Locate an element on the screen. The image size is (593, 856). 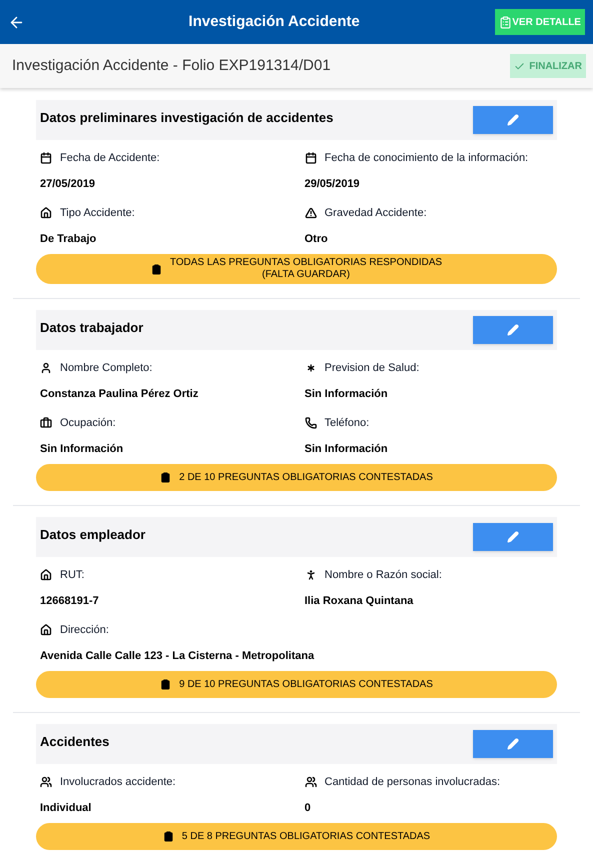
field-label: RUT: is located at coordinates (72, 575).